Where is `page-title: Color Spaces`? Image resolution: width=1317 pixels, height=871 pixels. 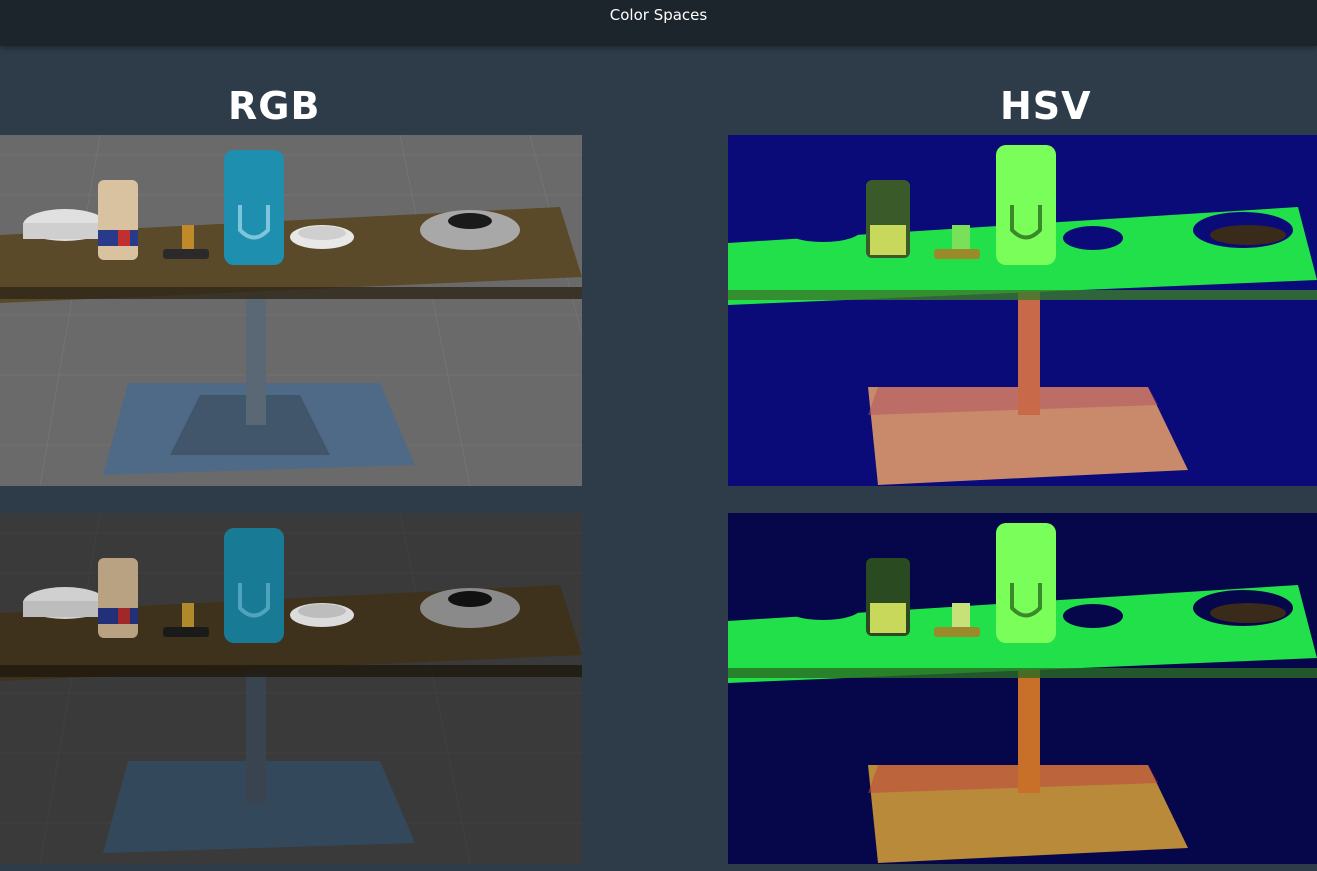 page-title: Color Spaces is located at coordinates (658, 15).